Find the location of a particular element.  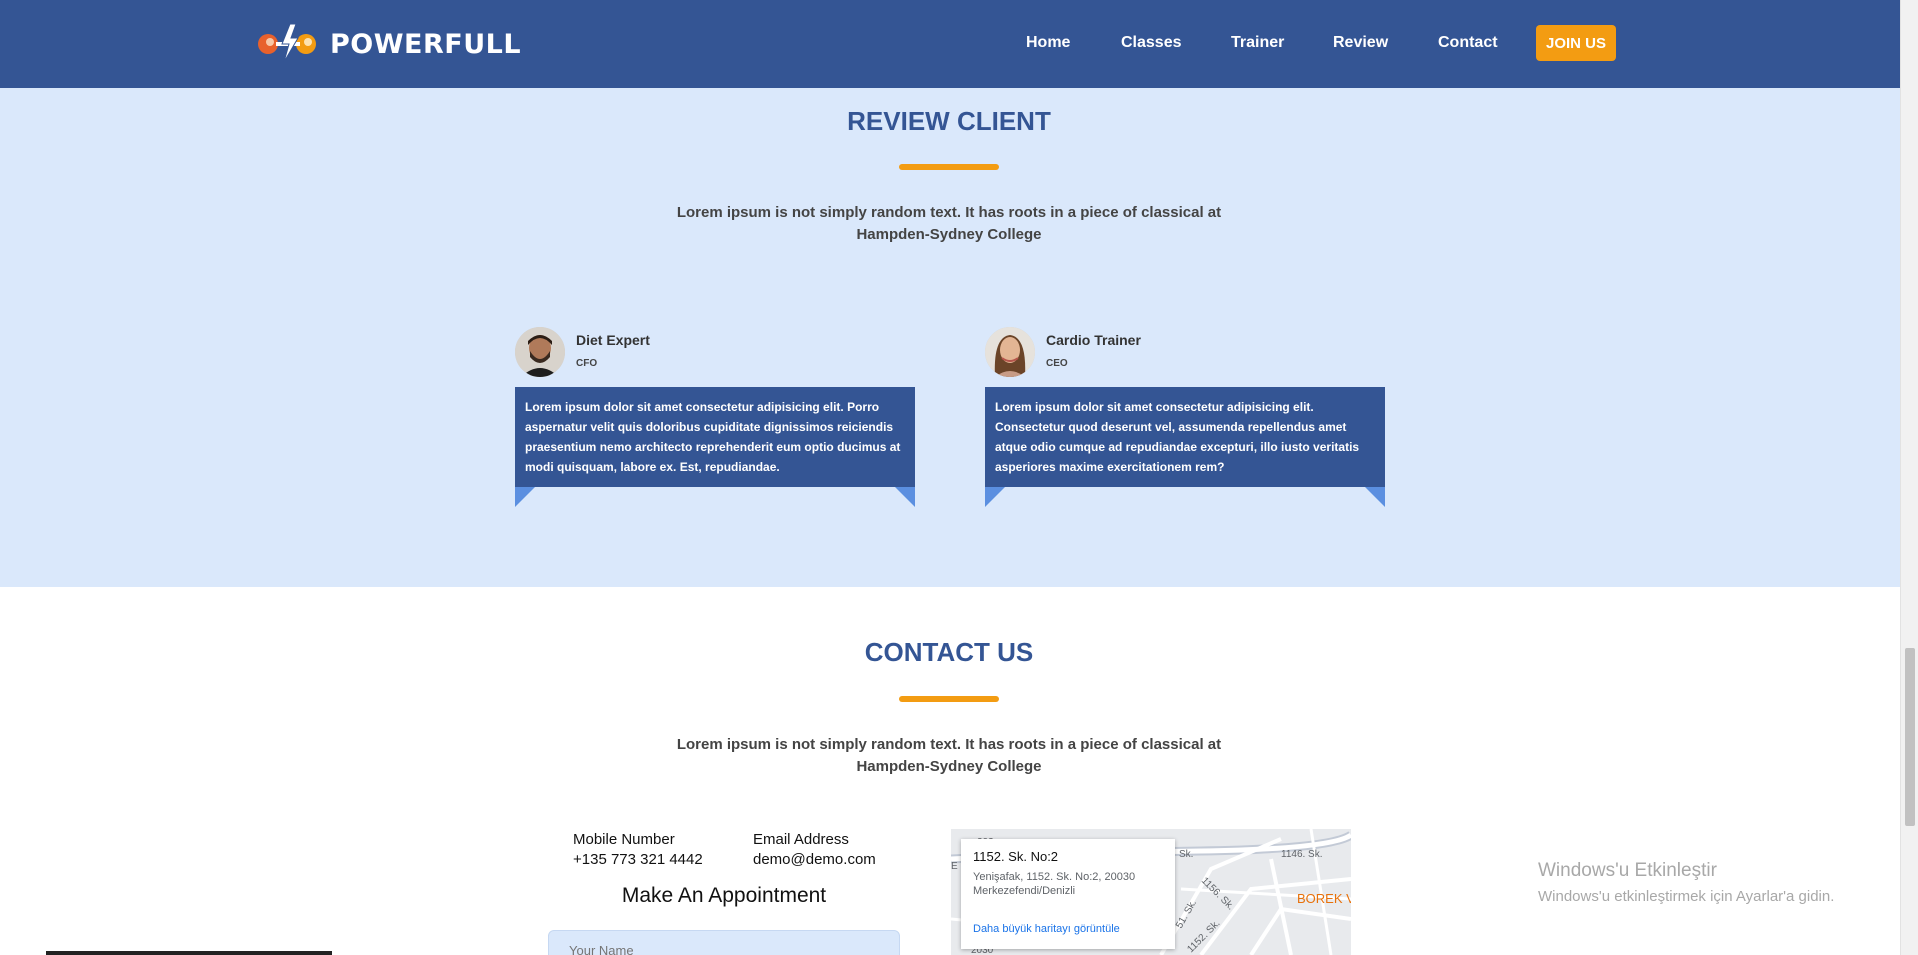

review-title-underline is located at coordinates (949, 167).